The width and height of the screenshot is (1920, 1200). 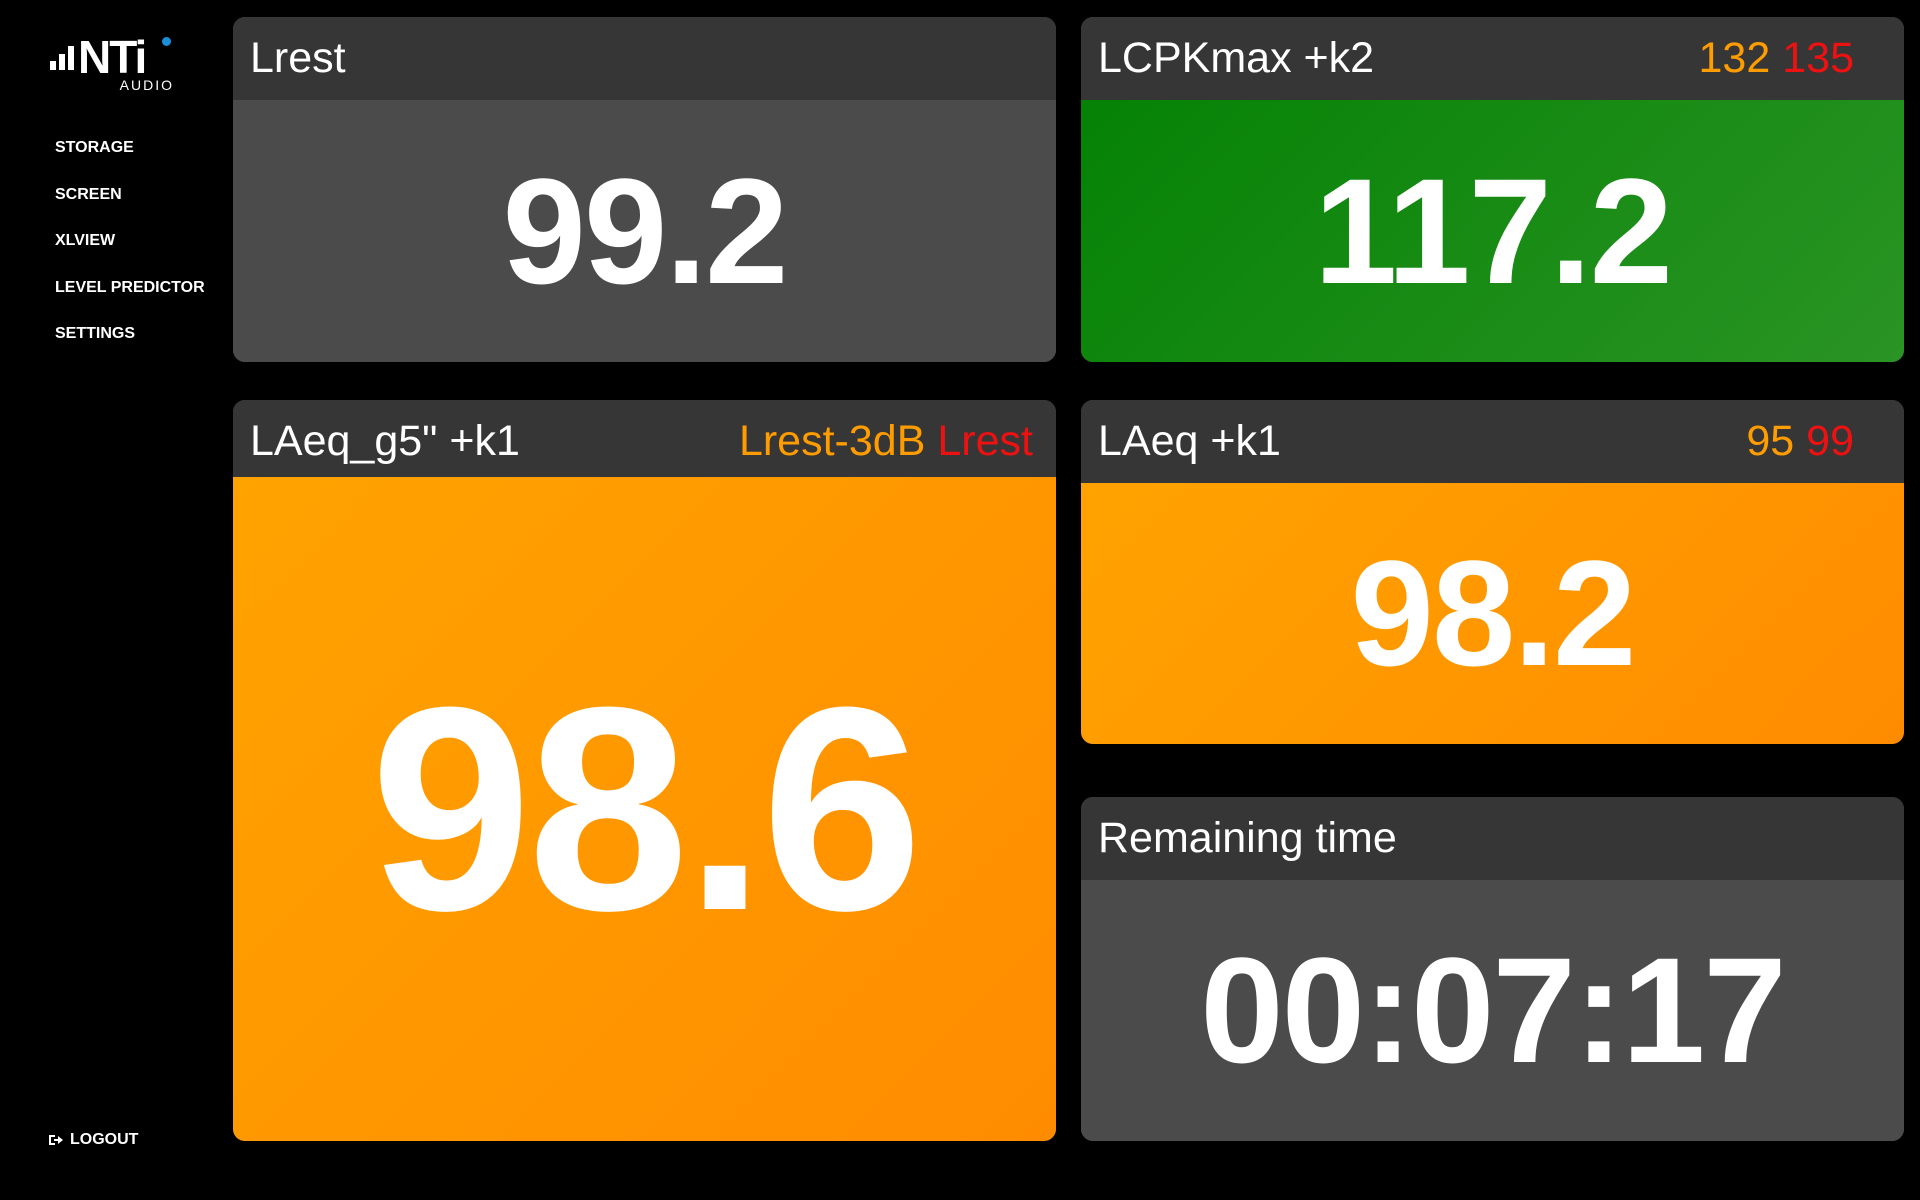 I want to click on panel-header: LCPKmax +k2 132 135, so click(x=1492, y=58).